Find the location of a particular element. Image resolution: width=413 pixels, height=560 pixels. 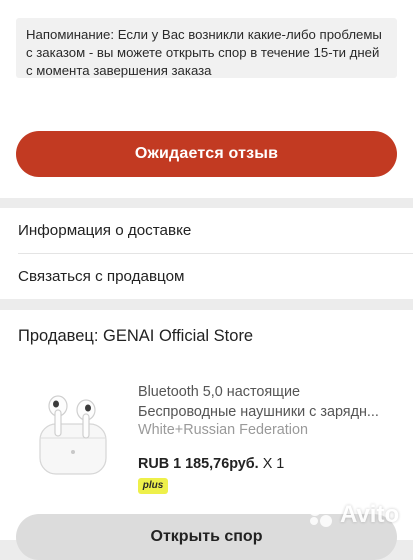

product-price: RUB 1 185,76руб. is located at coordinates (198, 464).